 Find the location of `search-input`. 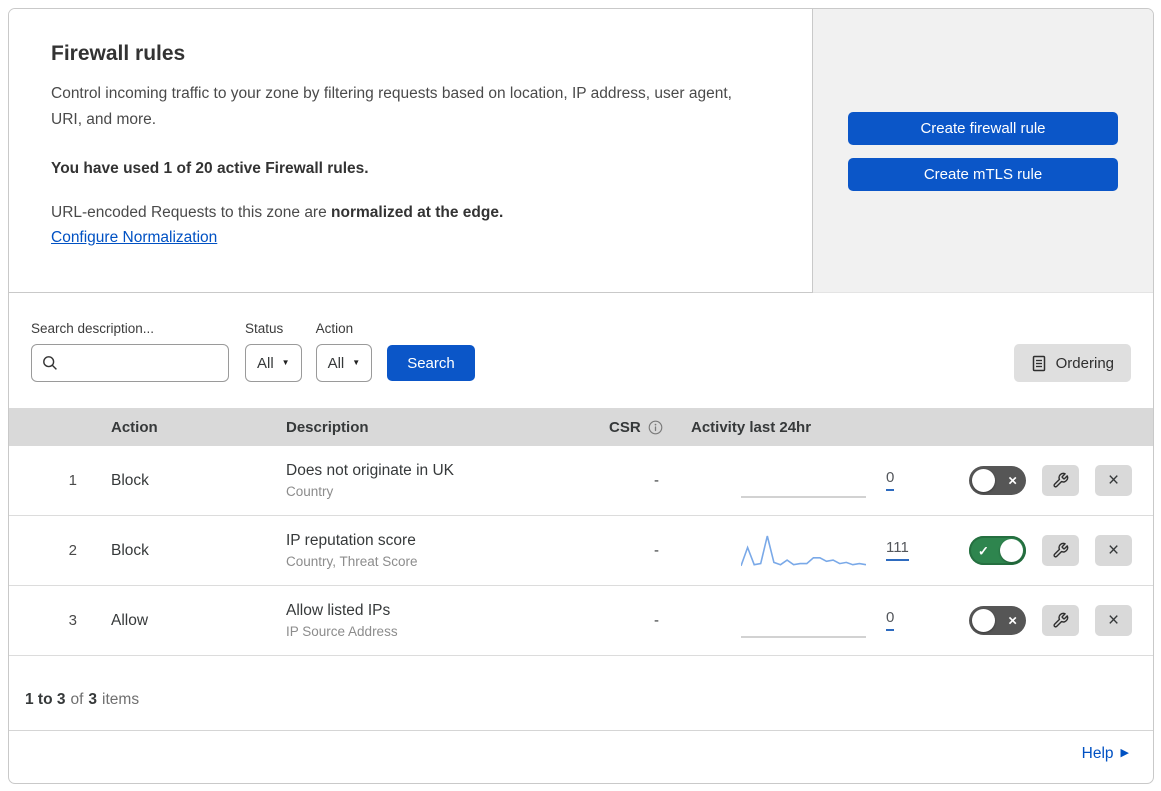

search-input is located at coordinates (141, 363).